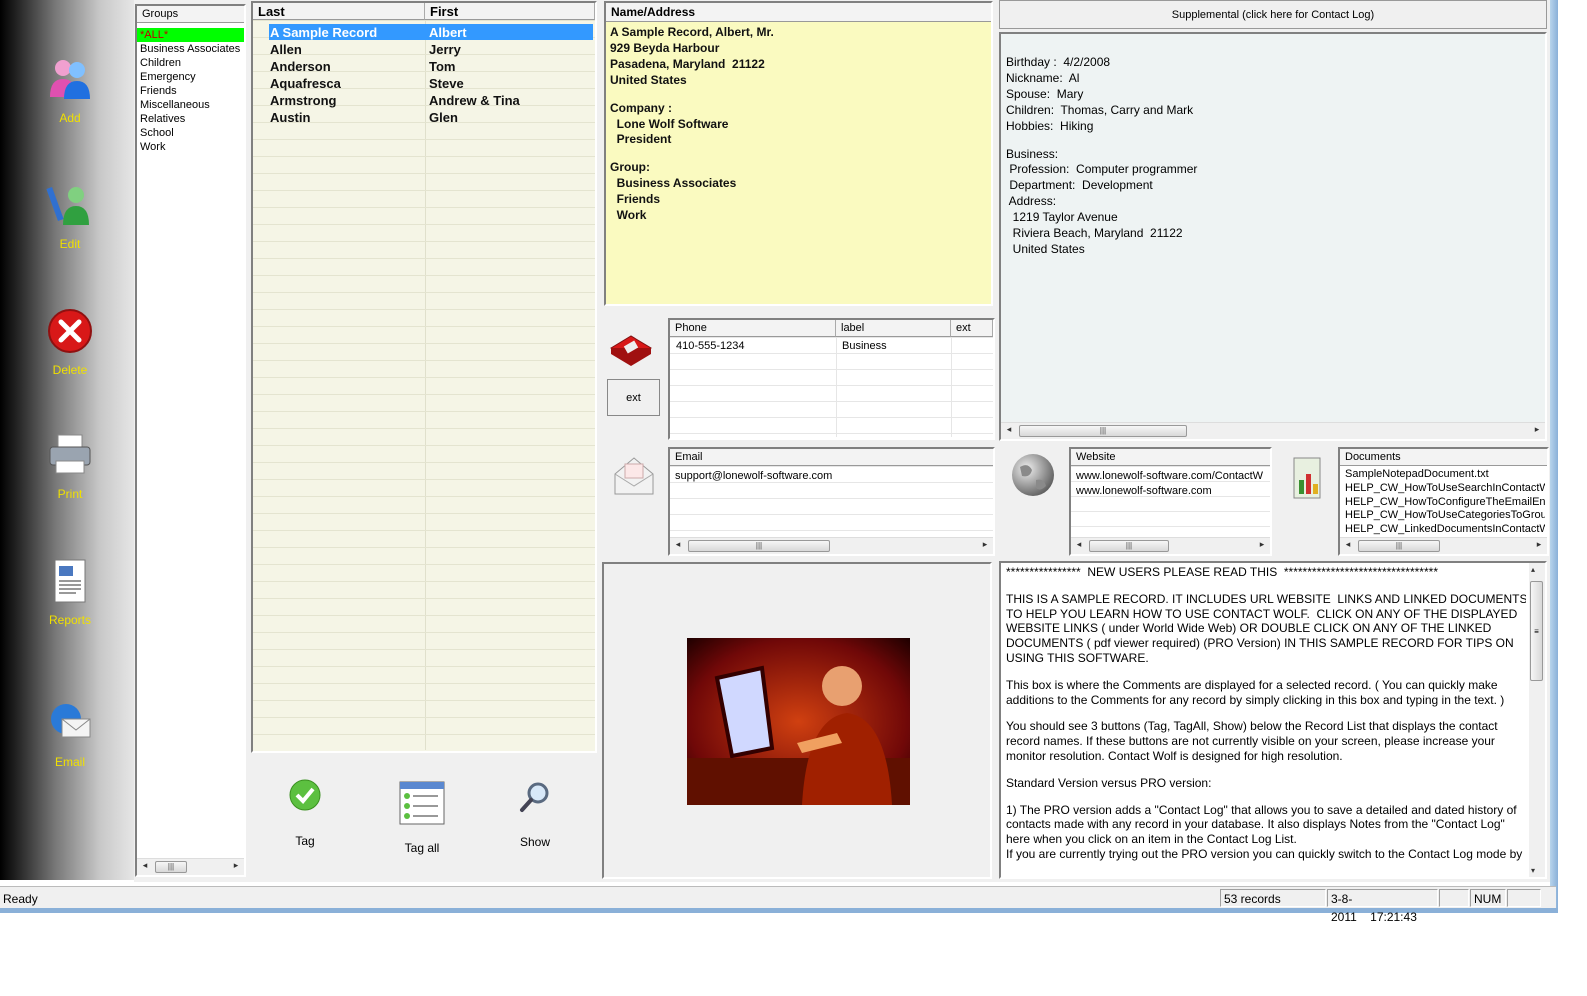  Describe the element at coordinates (535, 842) in the screenshot. I see `show-label: Show` at that location.